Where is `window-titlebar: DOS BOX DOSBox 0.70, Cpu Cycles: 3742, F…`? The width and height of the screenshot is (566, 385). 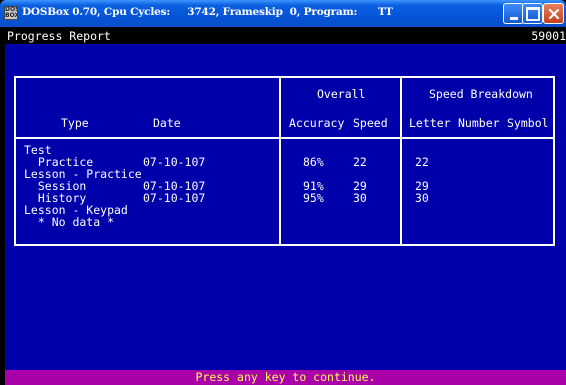 window-titlebar: DOS BOX DOSBox 0.70, Cpu Cycles: 3742, F… is located at coordinates (283, 13).